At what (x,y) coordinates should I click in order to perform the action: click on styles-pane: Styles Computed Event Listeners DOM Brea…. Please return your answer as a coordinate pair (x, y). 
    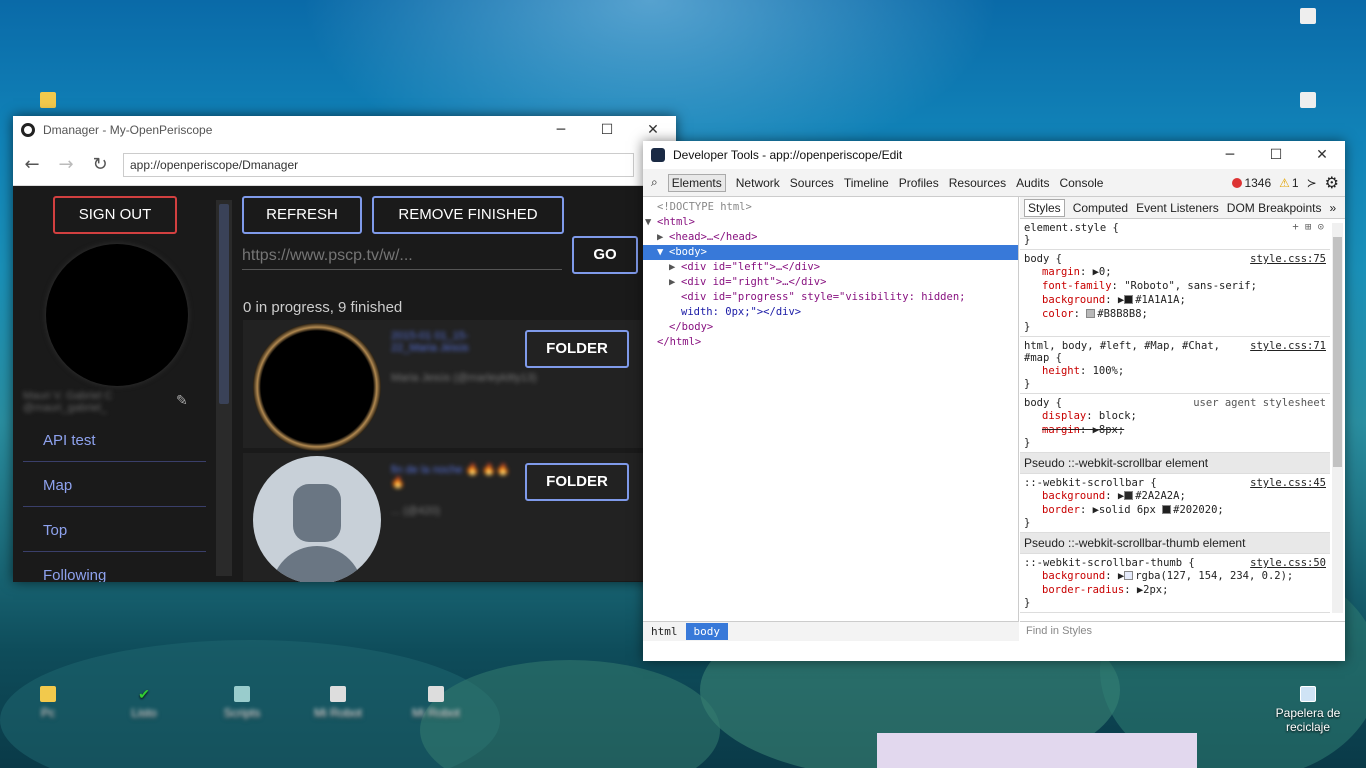
    Looking at the image, I should click on (1182, 419).